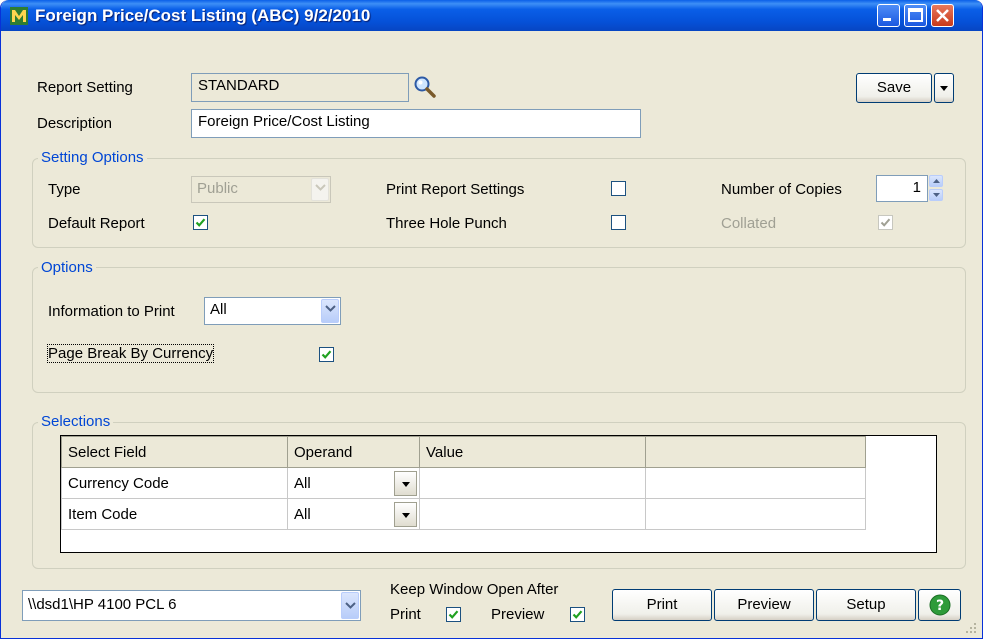 This screenshot has width=983, height=639. I want to click on help-glyph: ?, so click(940, 606).